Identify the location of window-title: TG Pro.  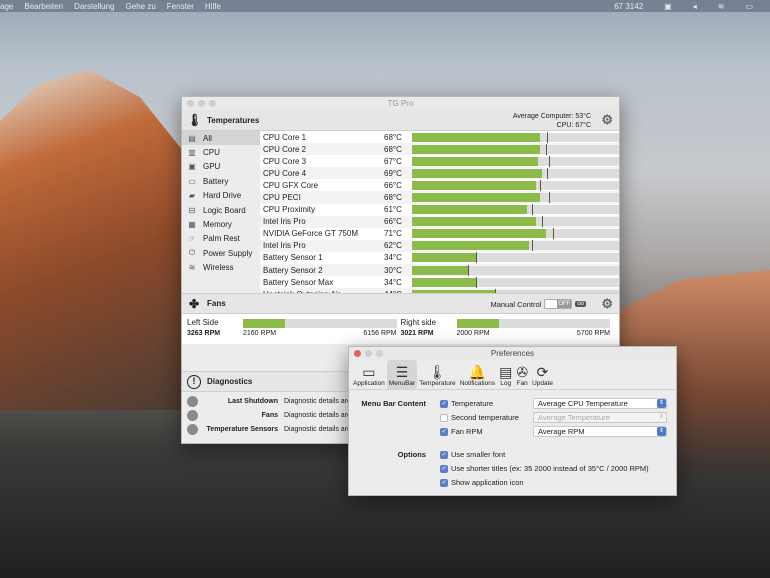
(400, 103).